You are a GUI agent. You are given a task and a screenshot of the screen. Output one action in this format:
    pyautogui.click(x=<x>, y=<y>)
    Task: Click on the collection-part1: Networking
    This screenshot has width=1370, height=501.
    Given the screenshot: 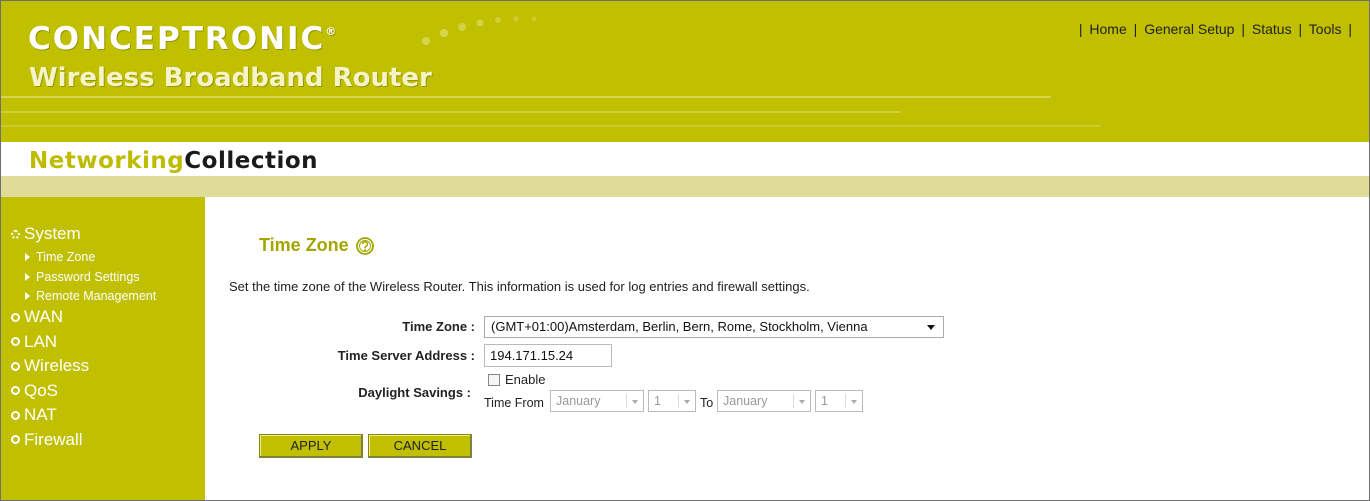 What is the action you would take?
    pyautogui.click(x=107, y=161)
    